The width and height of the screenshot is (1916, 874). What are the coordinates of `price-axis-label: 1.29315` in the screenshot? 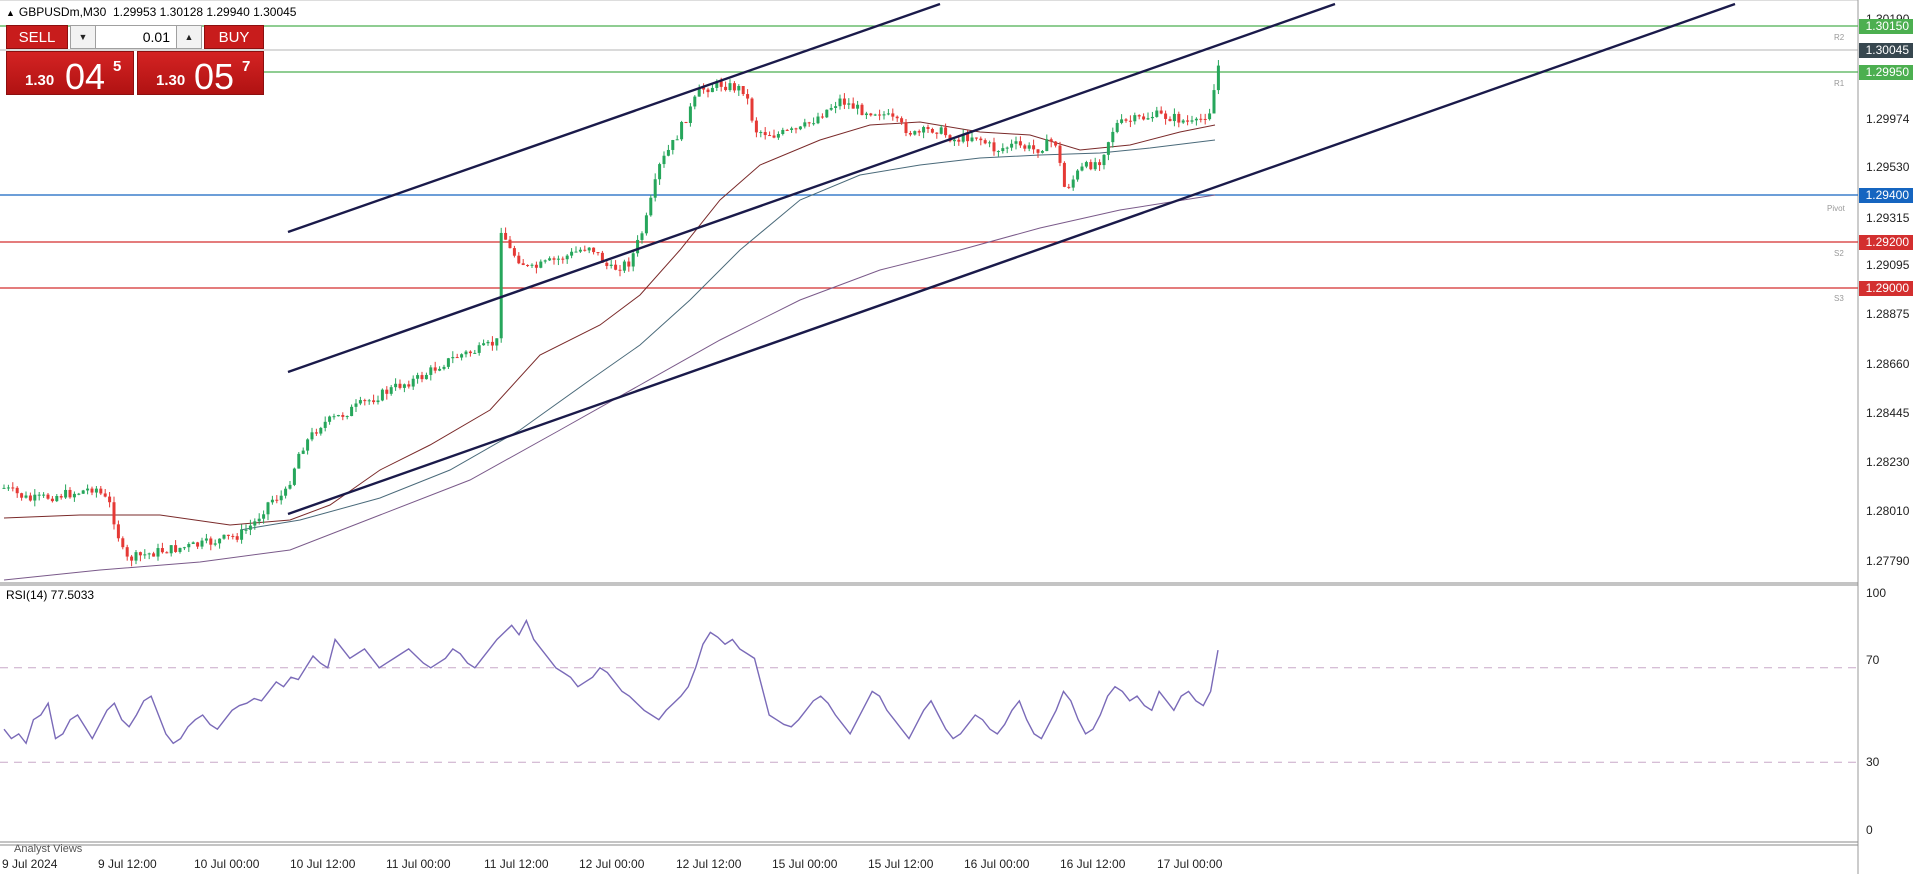 It's located at (1888, 218).